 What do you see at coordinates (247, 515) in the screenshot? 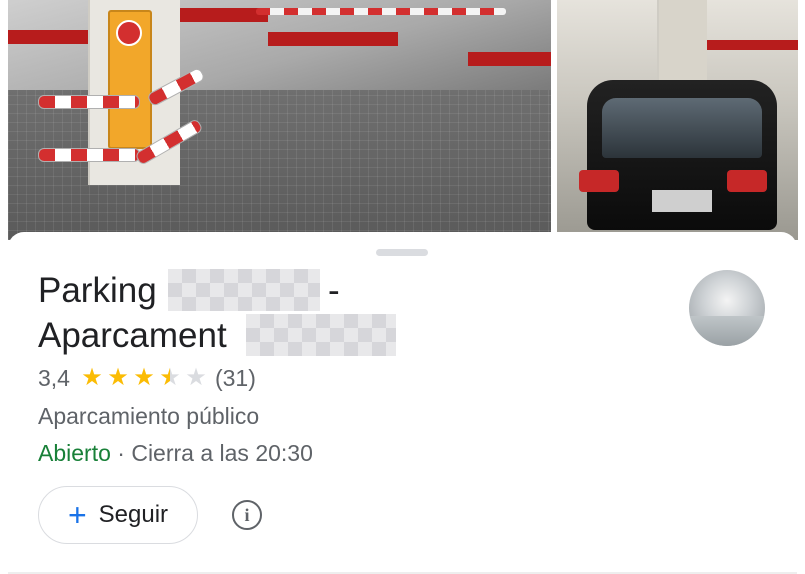
I see `info-icon: i` at bounding box center [247, 515].